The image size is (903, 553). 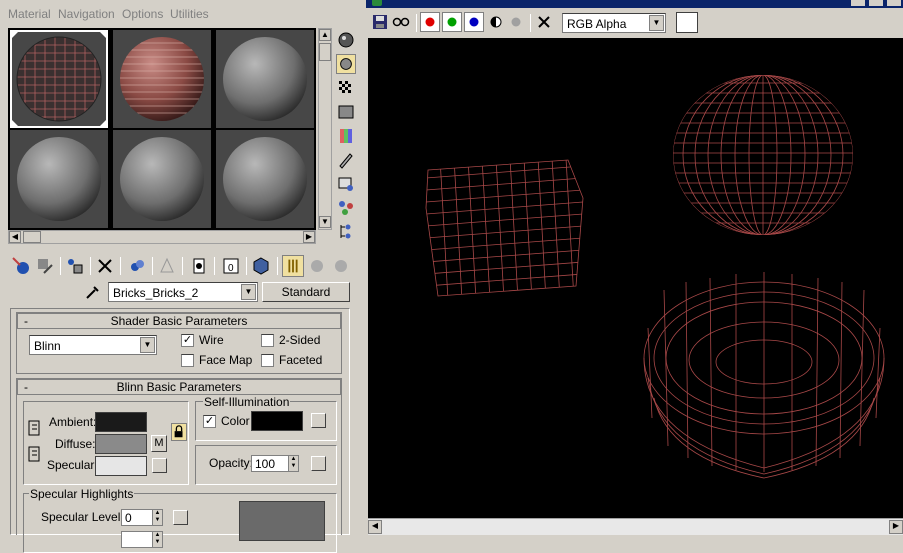 I want to click on sample-type-sphere-icon, so click(x=346, y=40).